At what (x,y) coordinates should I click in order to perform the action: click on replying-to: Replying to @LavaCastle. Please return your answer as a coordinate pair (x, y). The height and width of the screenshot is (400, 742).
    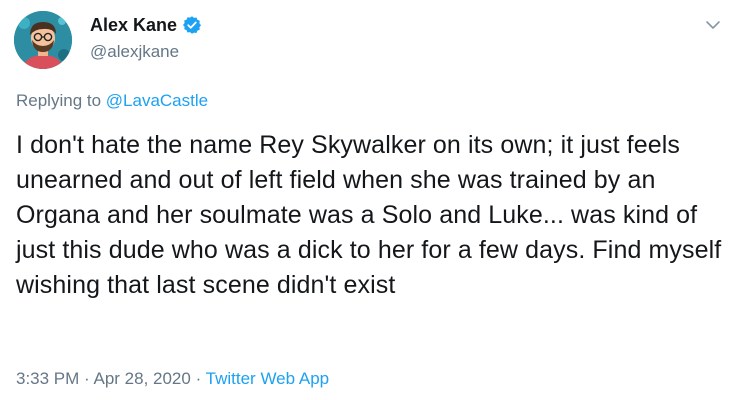
    Looking at the image, I should click on (112, 101).